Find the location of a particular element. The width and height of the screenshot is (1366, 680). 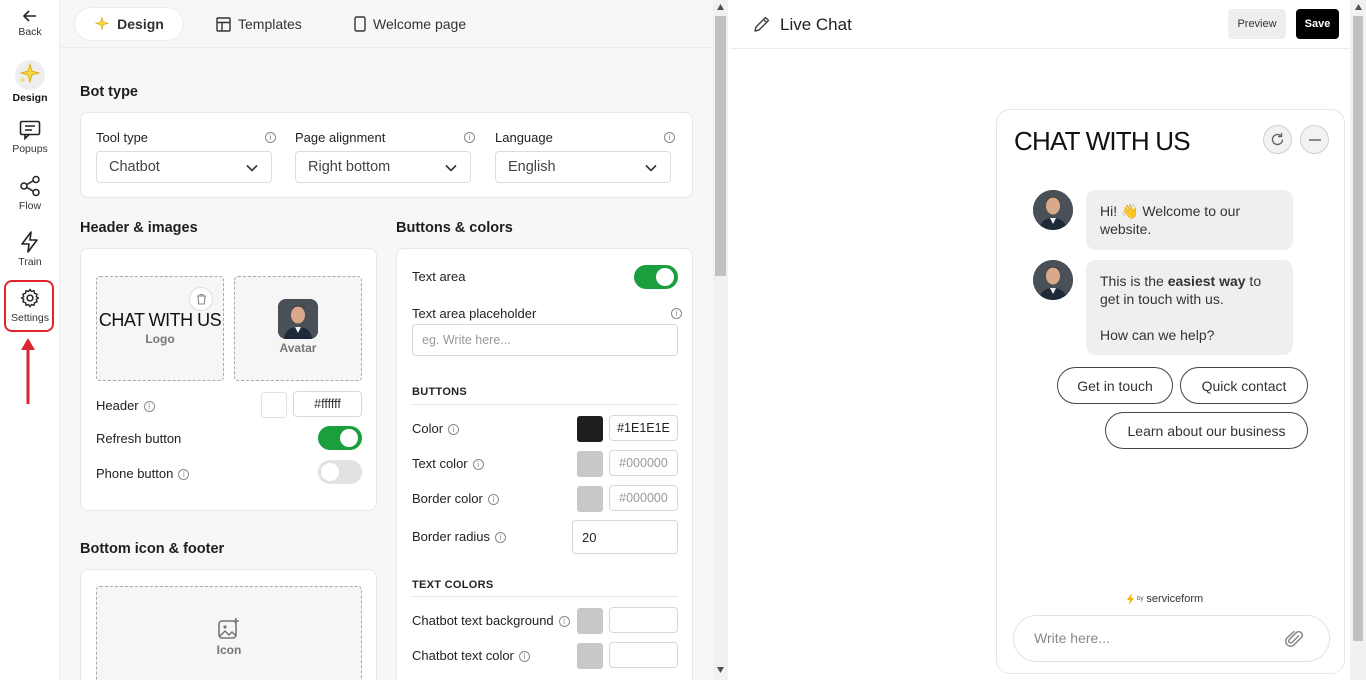

rail-label-design: Design is located at coordinates (30, 98).